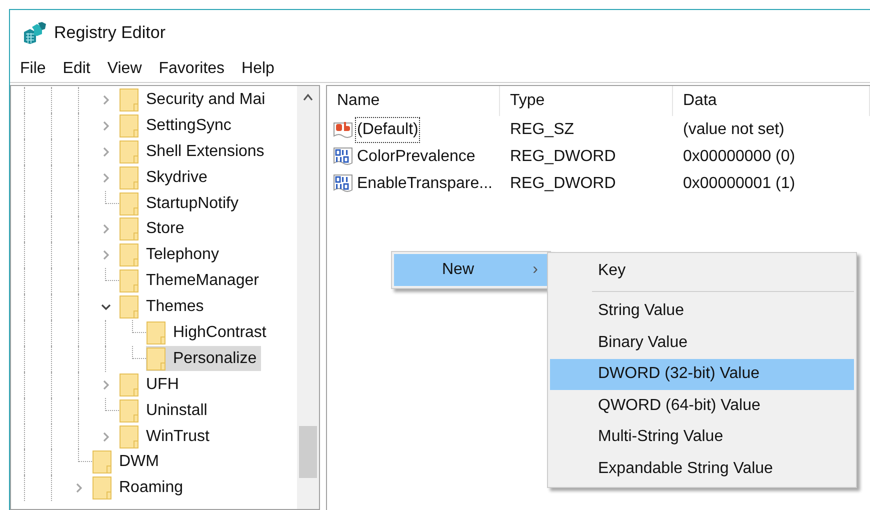 The image size is (870, 510). I want to click on tree-item: ThemeManager, so click(191, 281).